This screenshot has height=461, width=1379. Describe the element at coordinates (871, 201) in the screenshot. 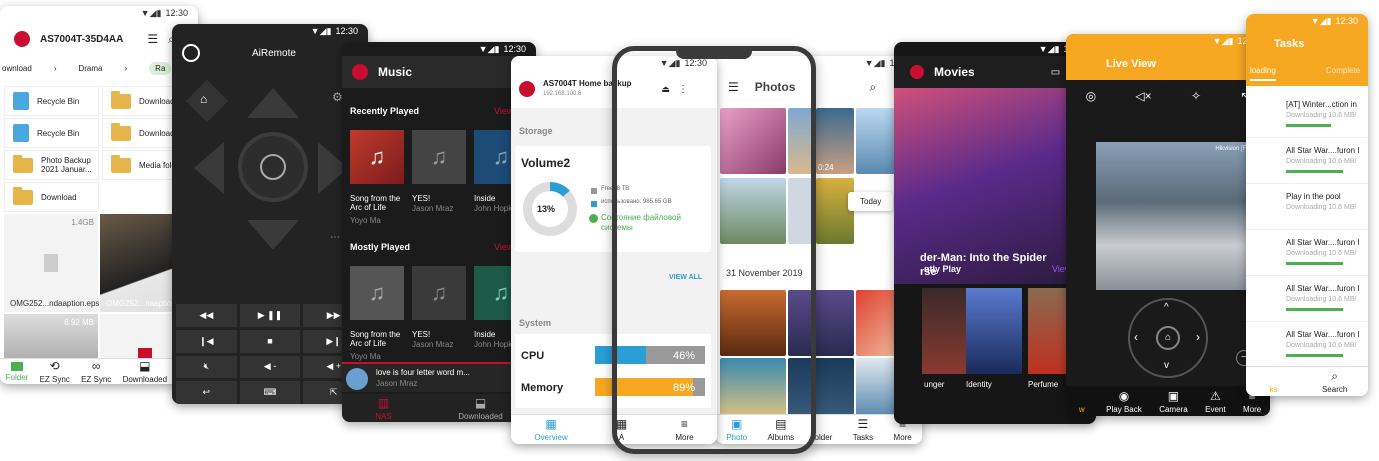

I see `today-chip: Today` at that location.